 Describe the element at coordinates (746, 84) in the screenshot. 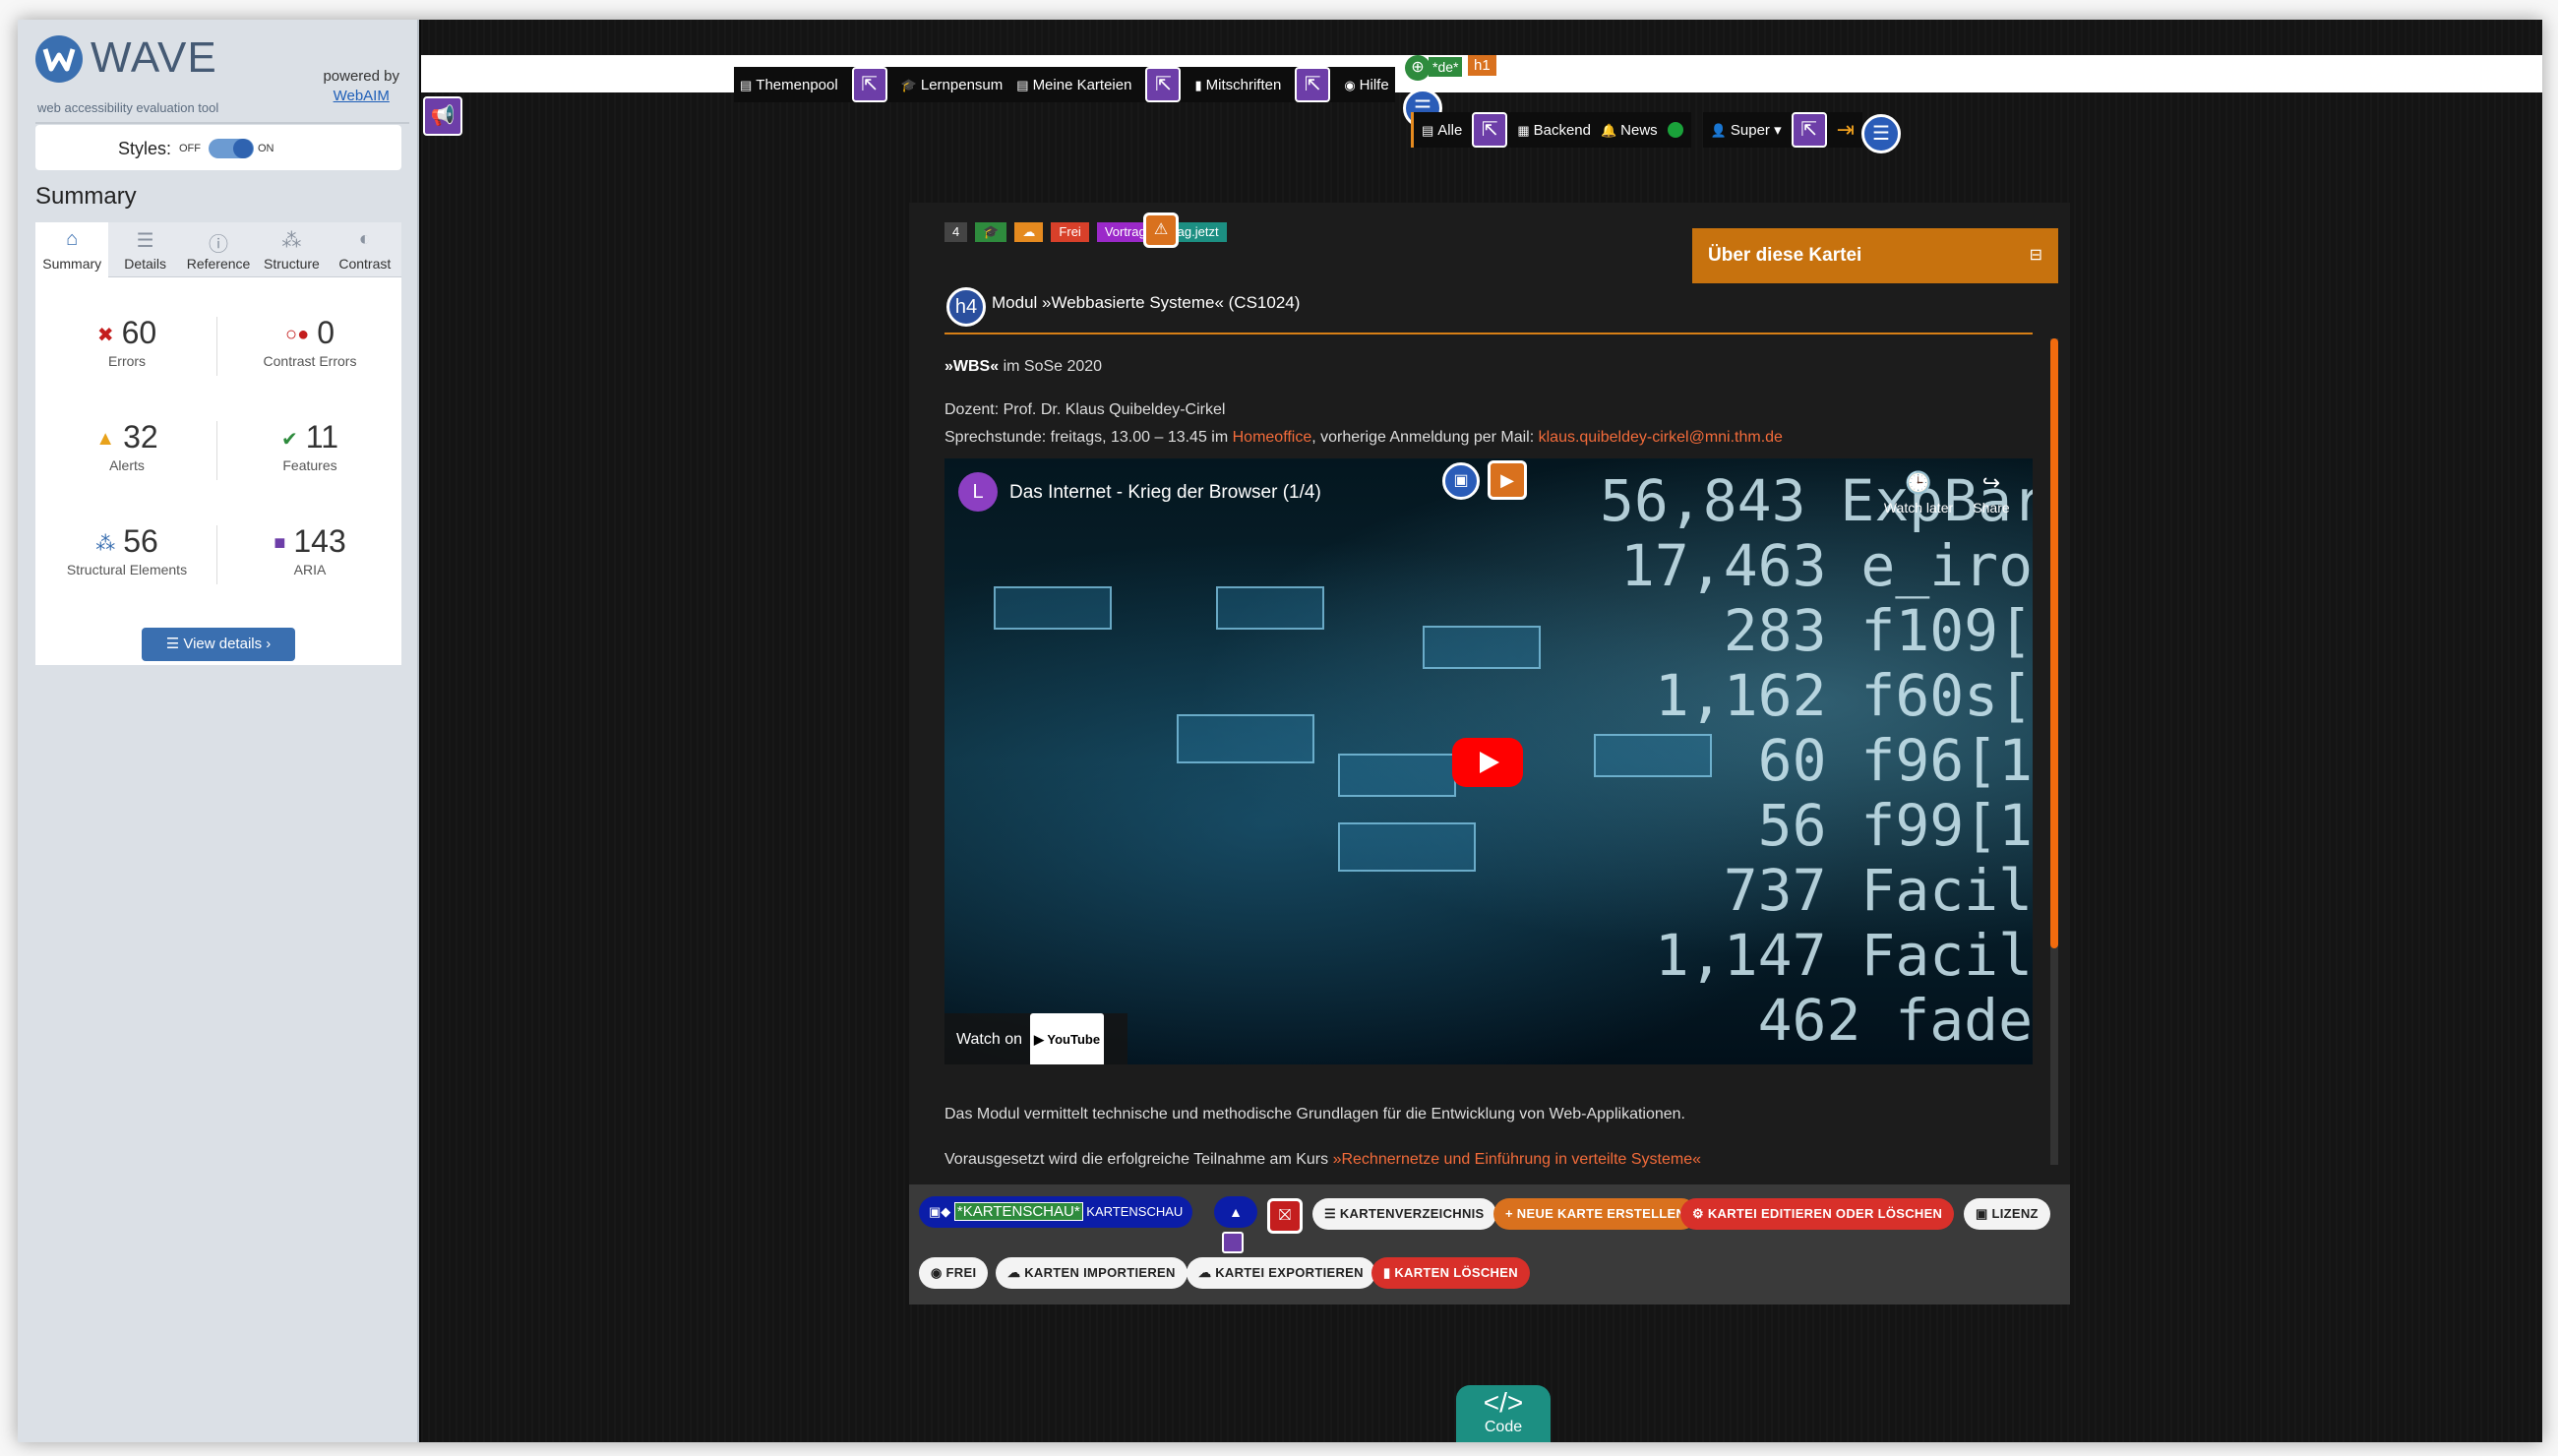

I see `pool-icon: ▤` at that location.